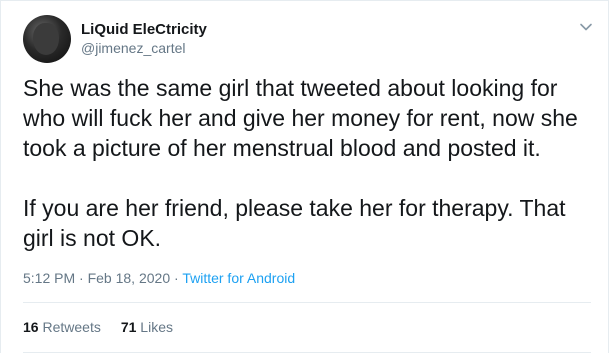 This screenshot has width=609, height=353. What do you see at coordinates (144, 48) in the screenshot?
I see `author-handle: @jimenez_cartel` at bounding box center [144, 48].